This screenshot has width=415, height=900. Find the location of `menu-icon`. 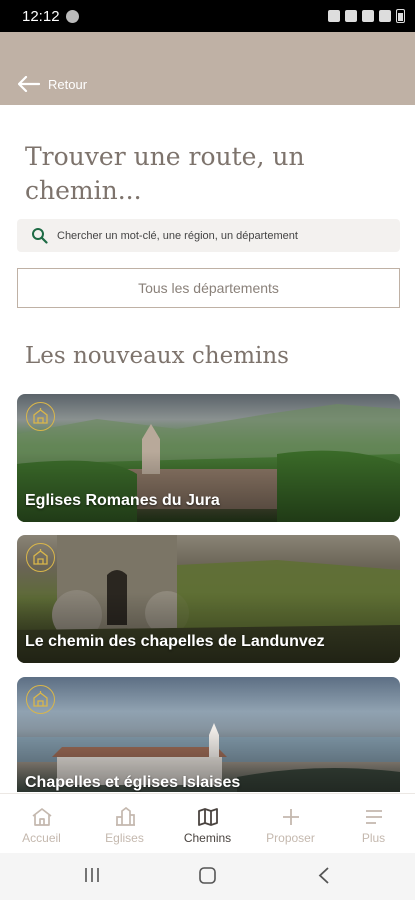

menu-icon is located at coordinates (374, 817).